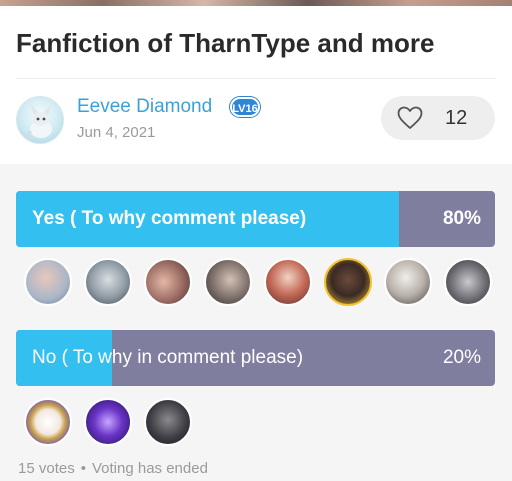  I want to click on poll-option-no: No ( To why in comment please) 20%, so click(255, 358).